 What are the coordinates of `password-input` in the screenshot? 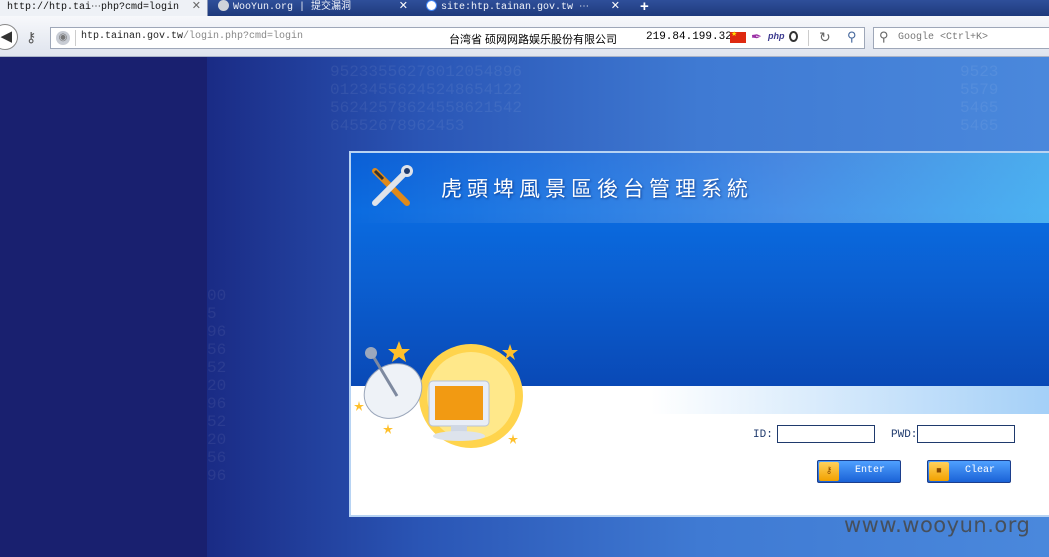 It's located at (966, 434).